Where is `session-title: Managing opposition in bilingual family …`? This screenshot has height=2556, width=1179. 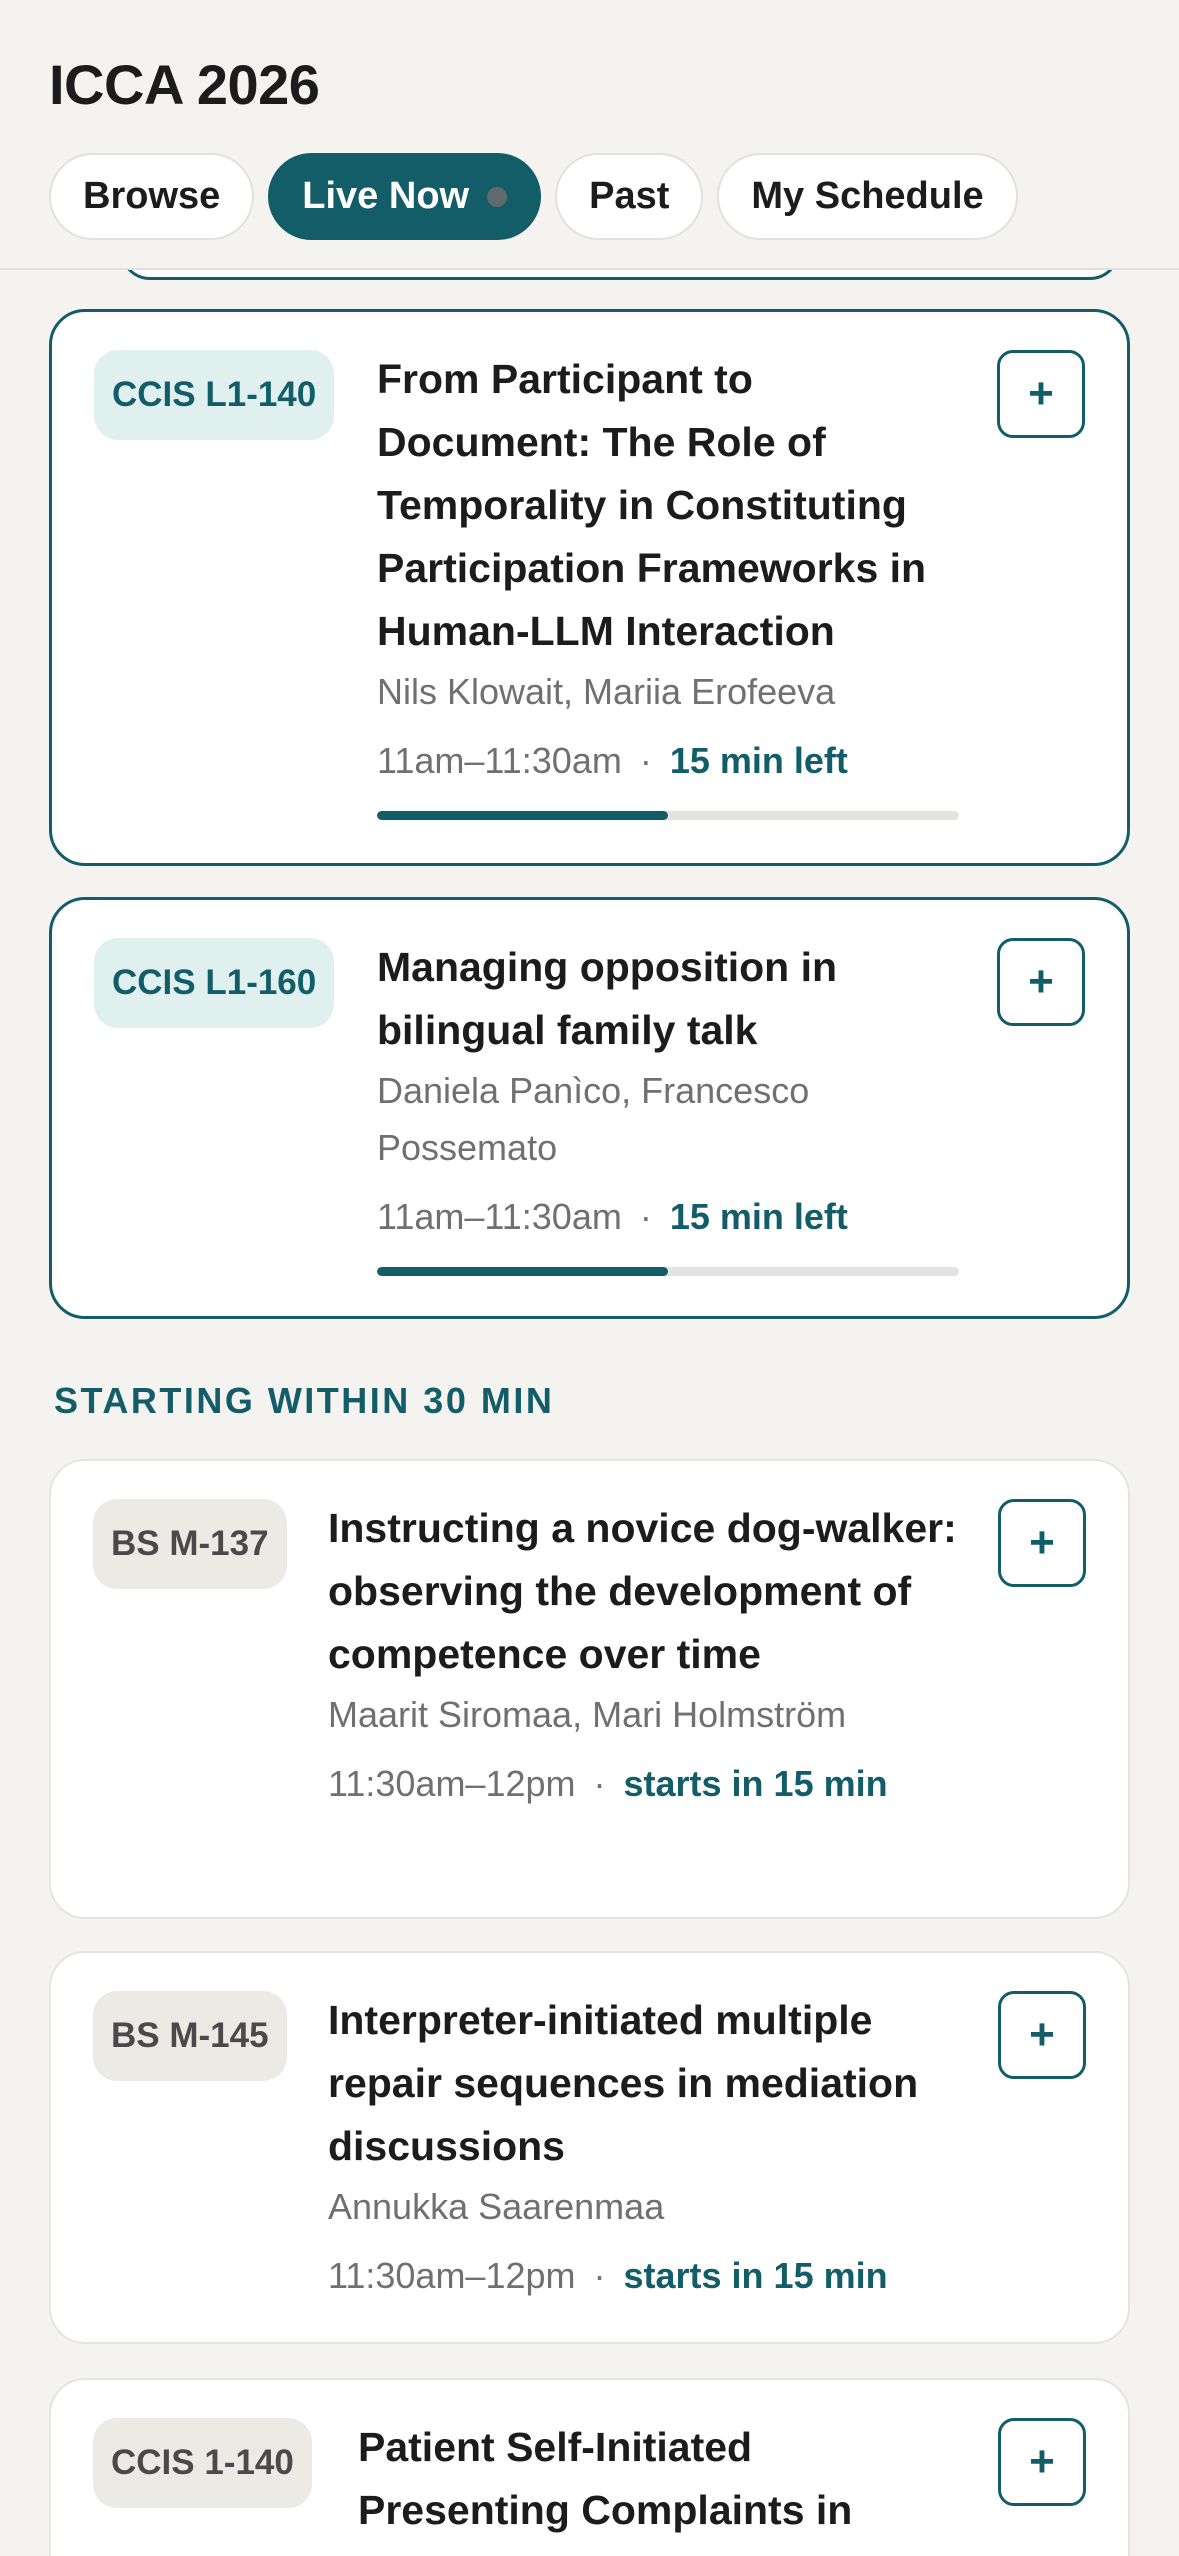
session-title: Managing opposition in bilingual family … is located at coordinates (607, 998).